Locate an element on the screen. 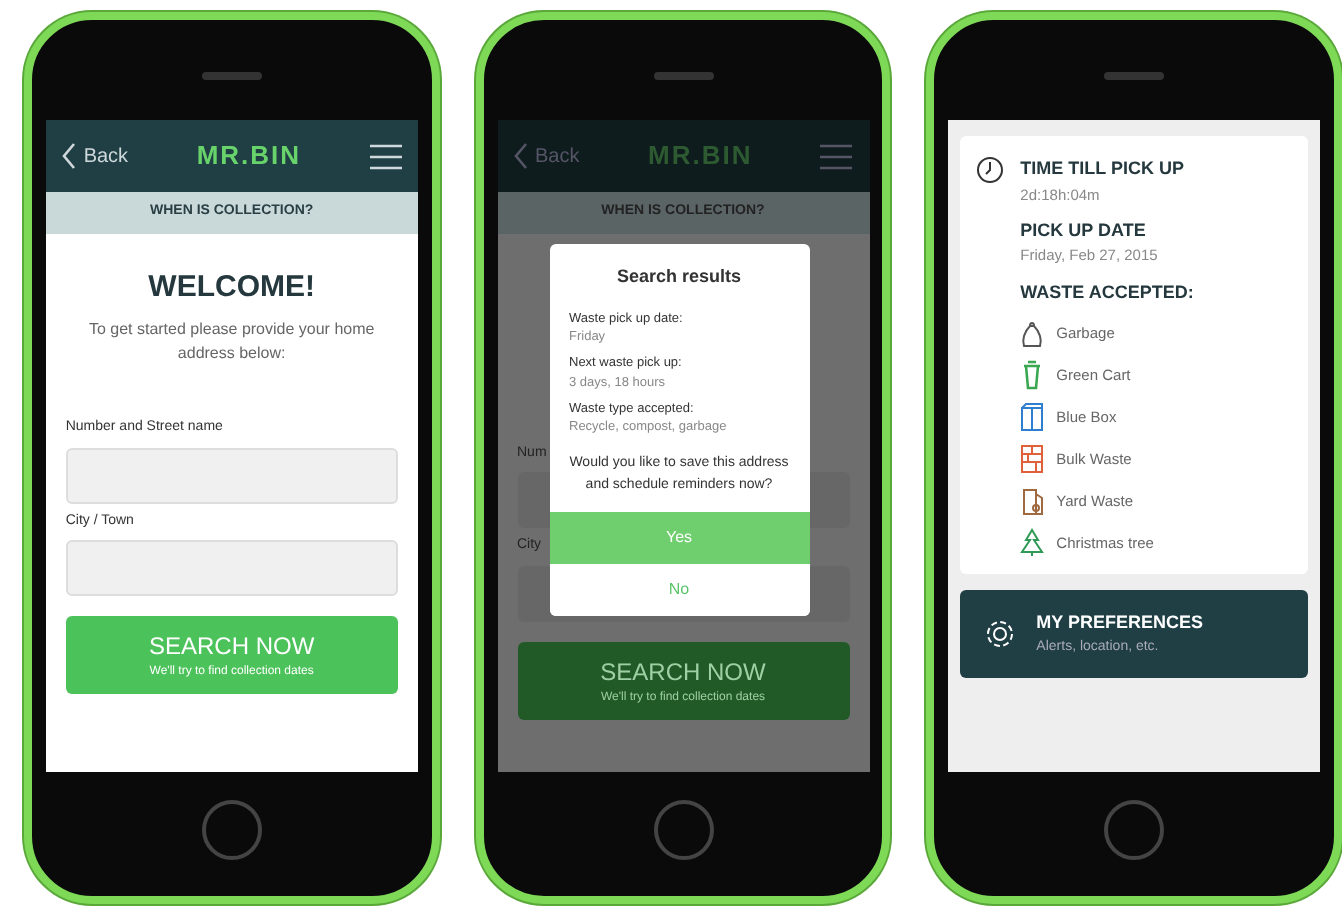 This screenshot has width=1342, height=916. section-heading: WASTE ACCEPTED: is located at coordinates (1107, 292).